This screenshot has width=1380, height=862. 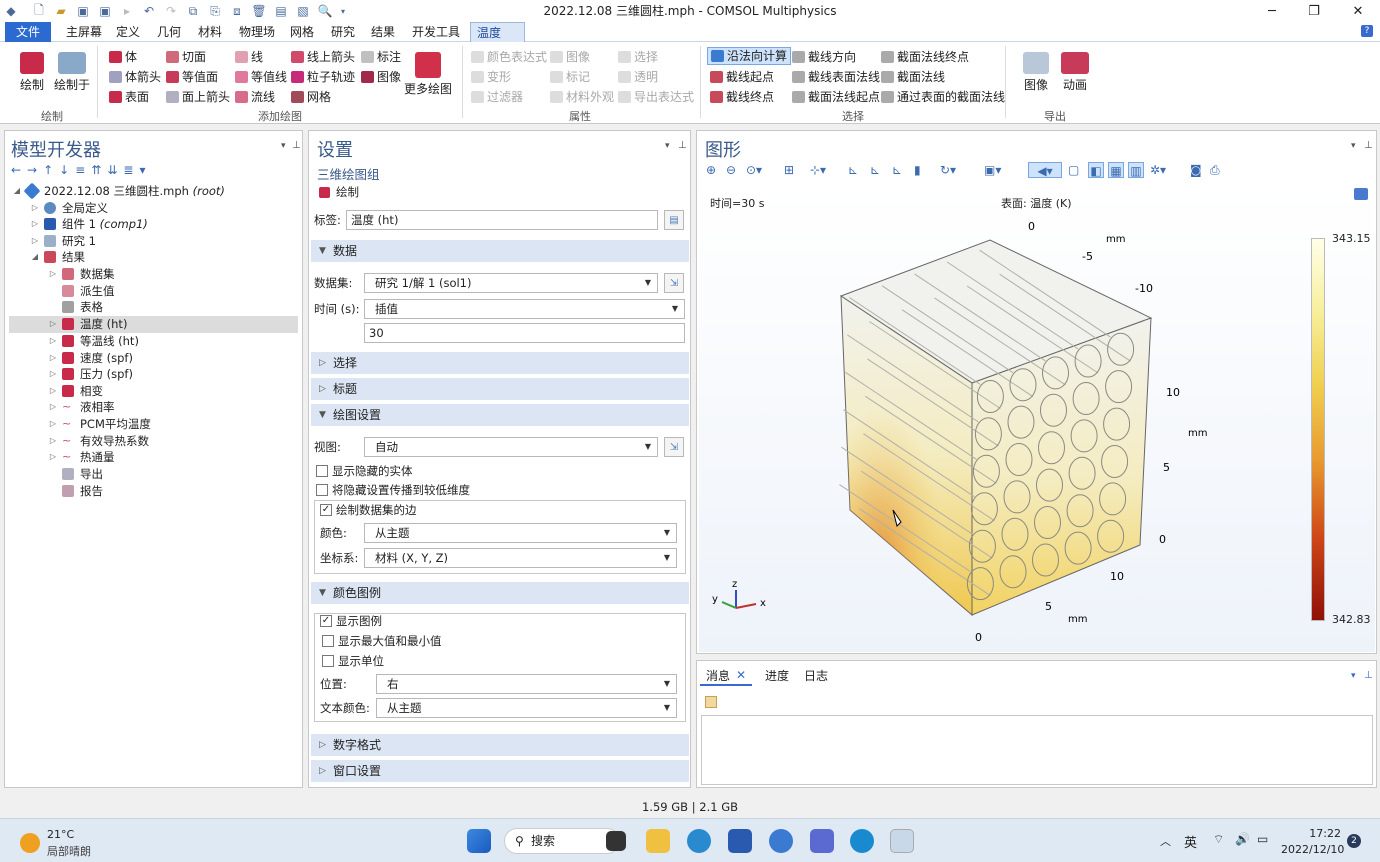 What do you see at coordinates (497, 97) in the screenshot?
I see `filter-button: 过滤器` at bounding box center [497, 97].